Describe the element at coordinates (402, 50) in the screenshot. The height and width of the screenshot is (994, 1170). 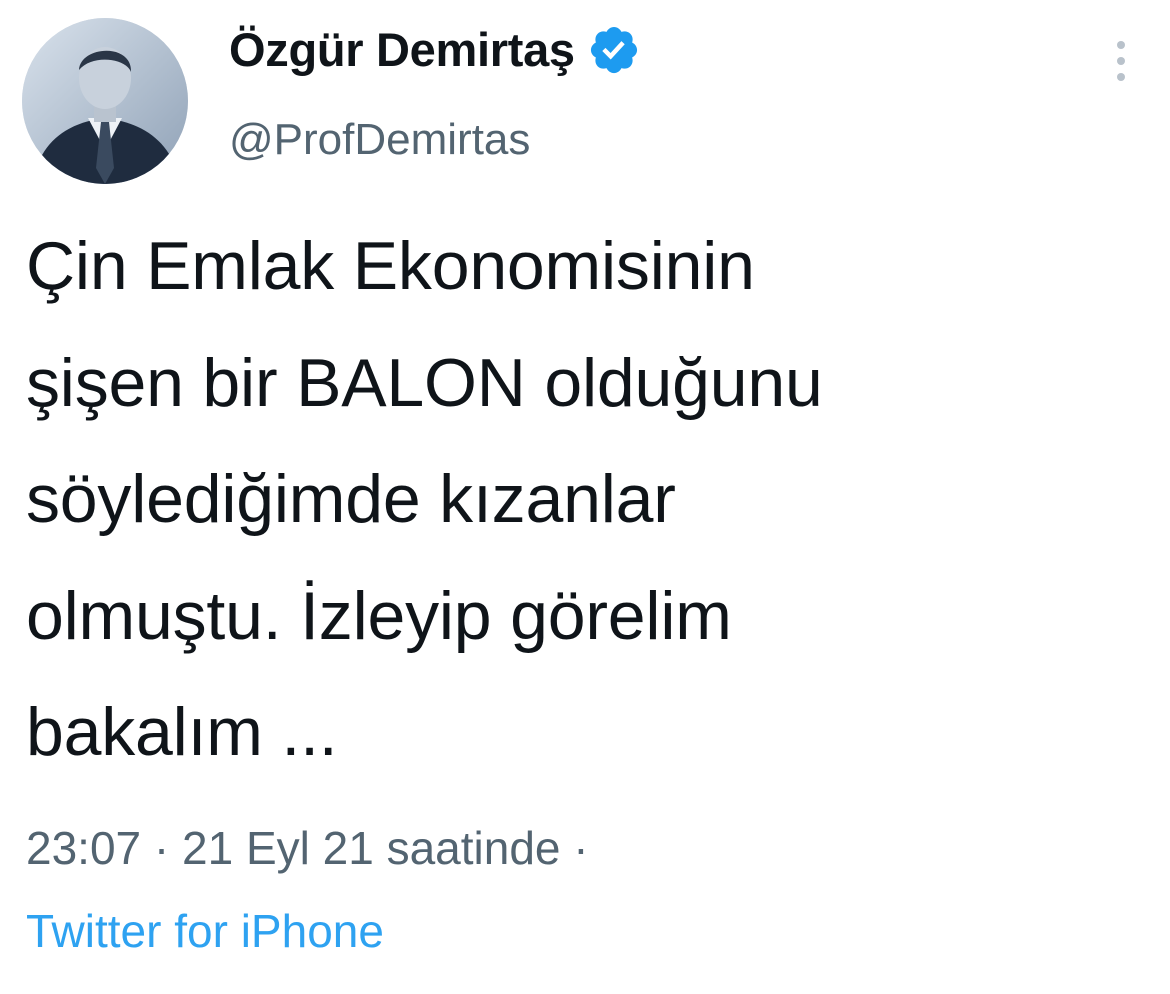
I see `author-display-name: Özgür Demirtaş` at that location.